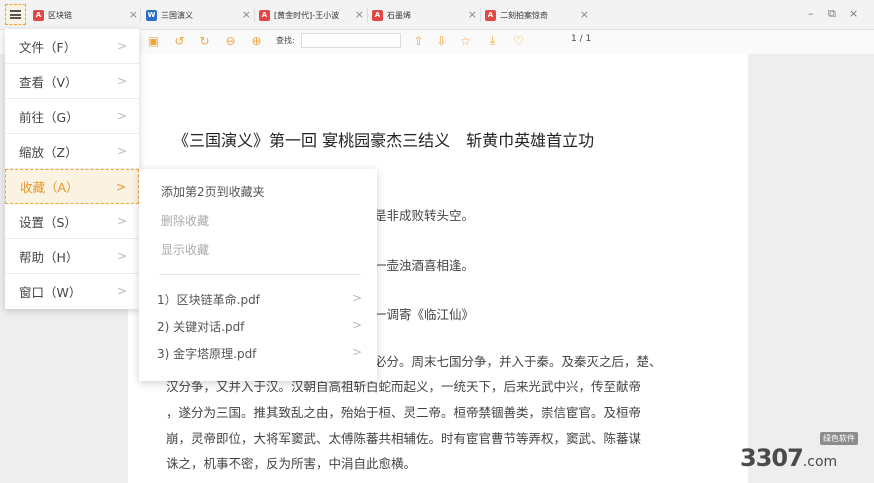  Describe the element at coordinates (48, 82) in the screenshot. I see `menu-item-label: 查看（V）` at that location.